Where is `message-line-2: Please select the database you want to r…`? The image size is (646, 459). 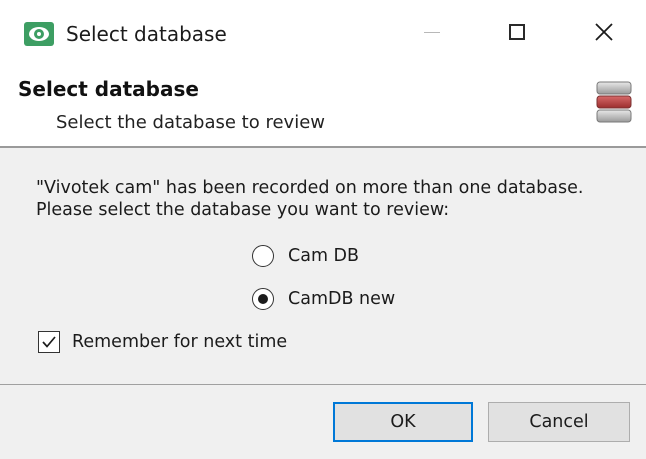 message-line-2: Please select the database you want to r… is located at coordinates (243, 210).